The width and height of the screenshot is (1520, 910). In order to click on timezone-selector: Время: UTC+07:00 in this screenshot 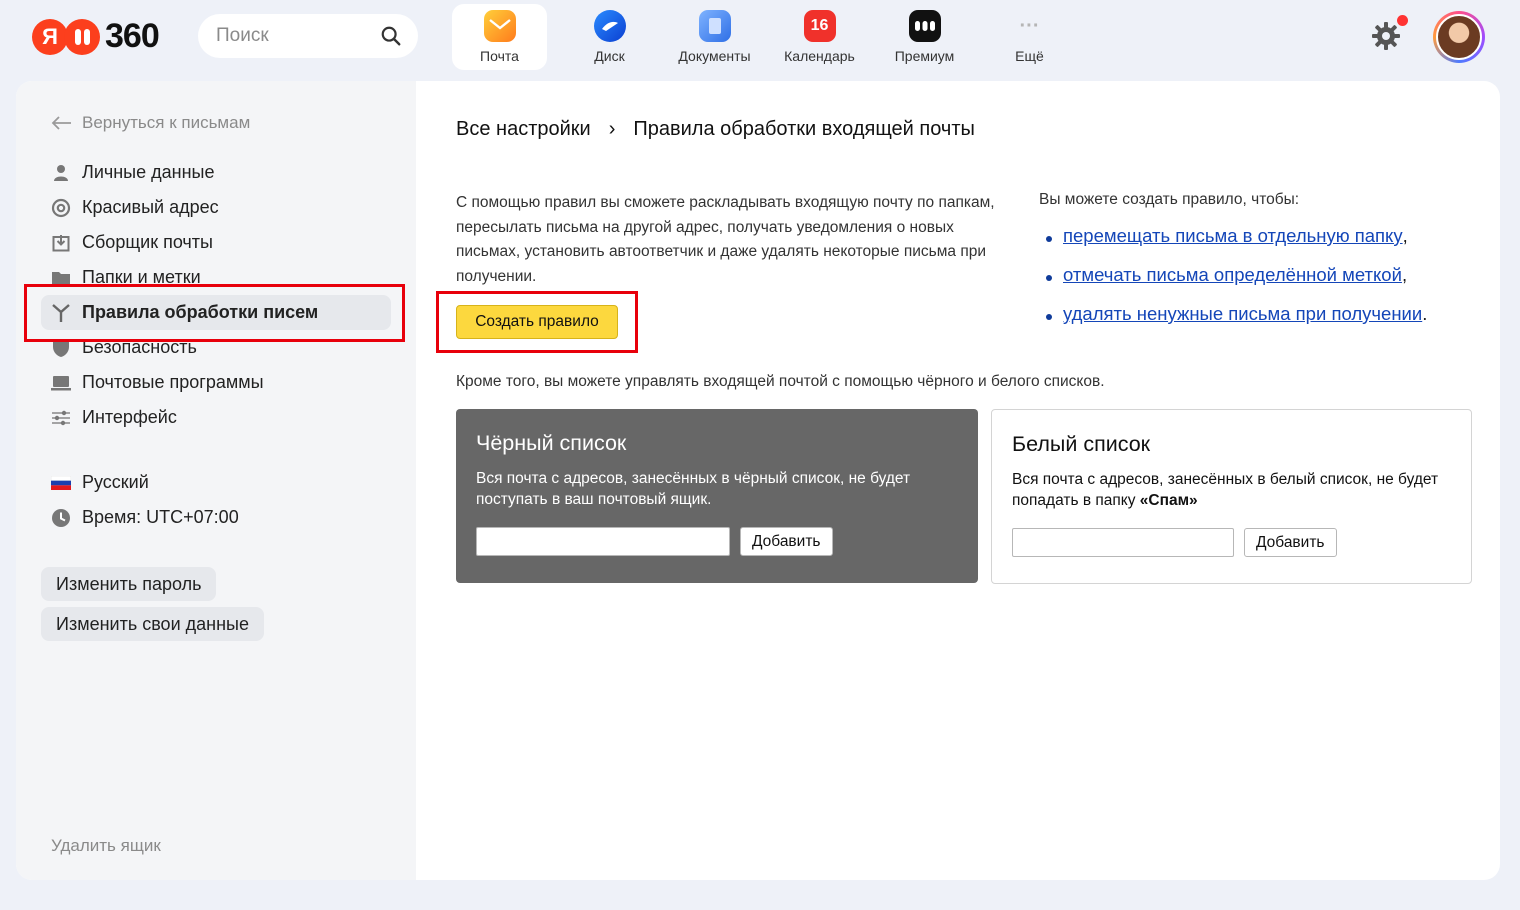, I will do `click(216, 517)`.